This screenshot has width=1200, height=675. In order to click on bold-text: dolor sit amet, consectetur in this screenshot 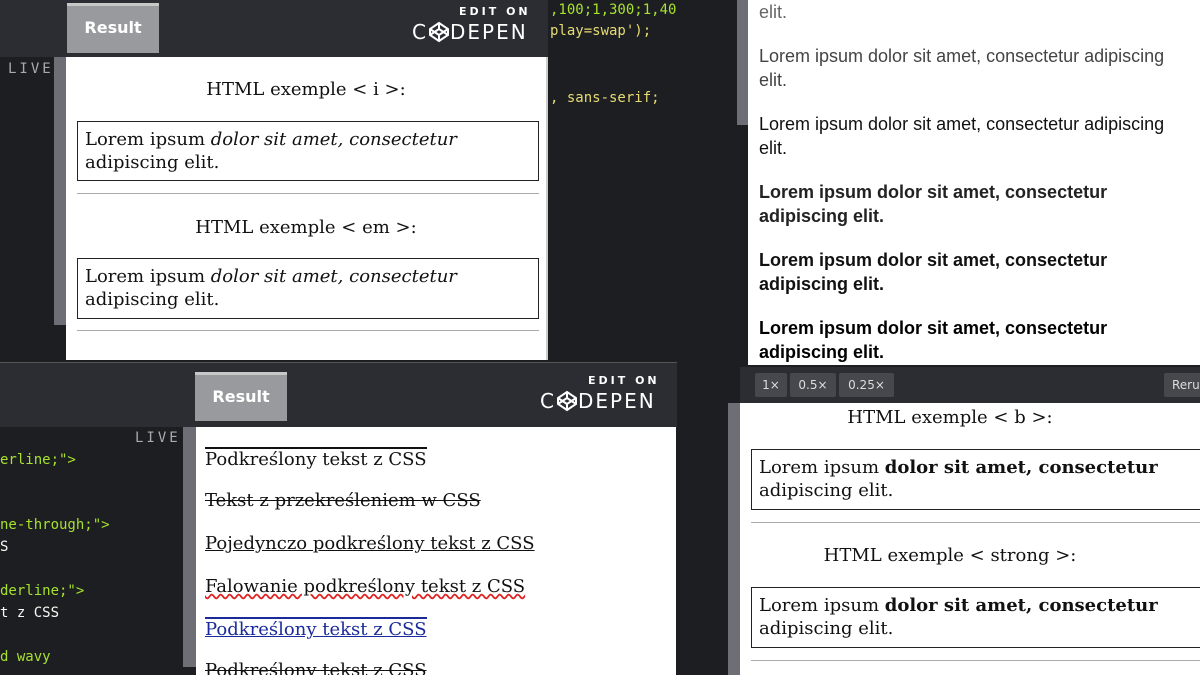, I will do `click(1021, 467)`.